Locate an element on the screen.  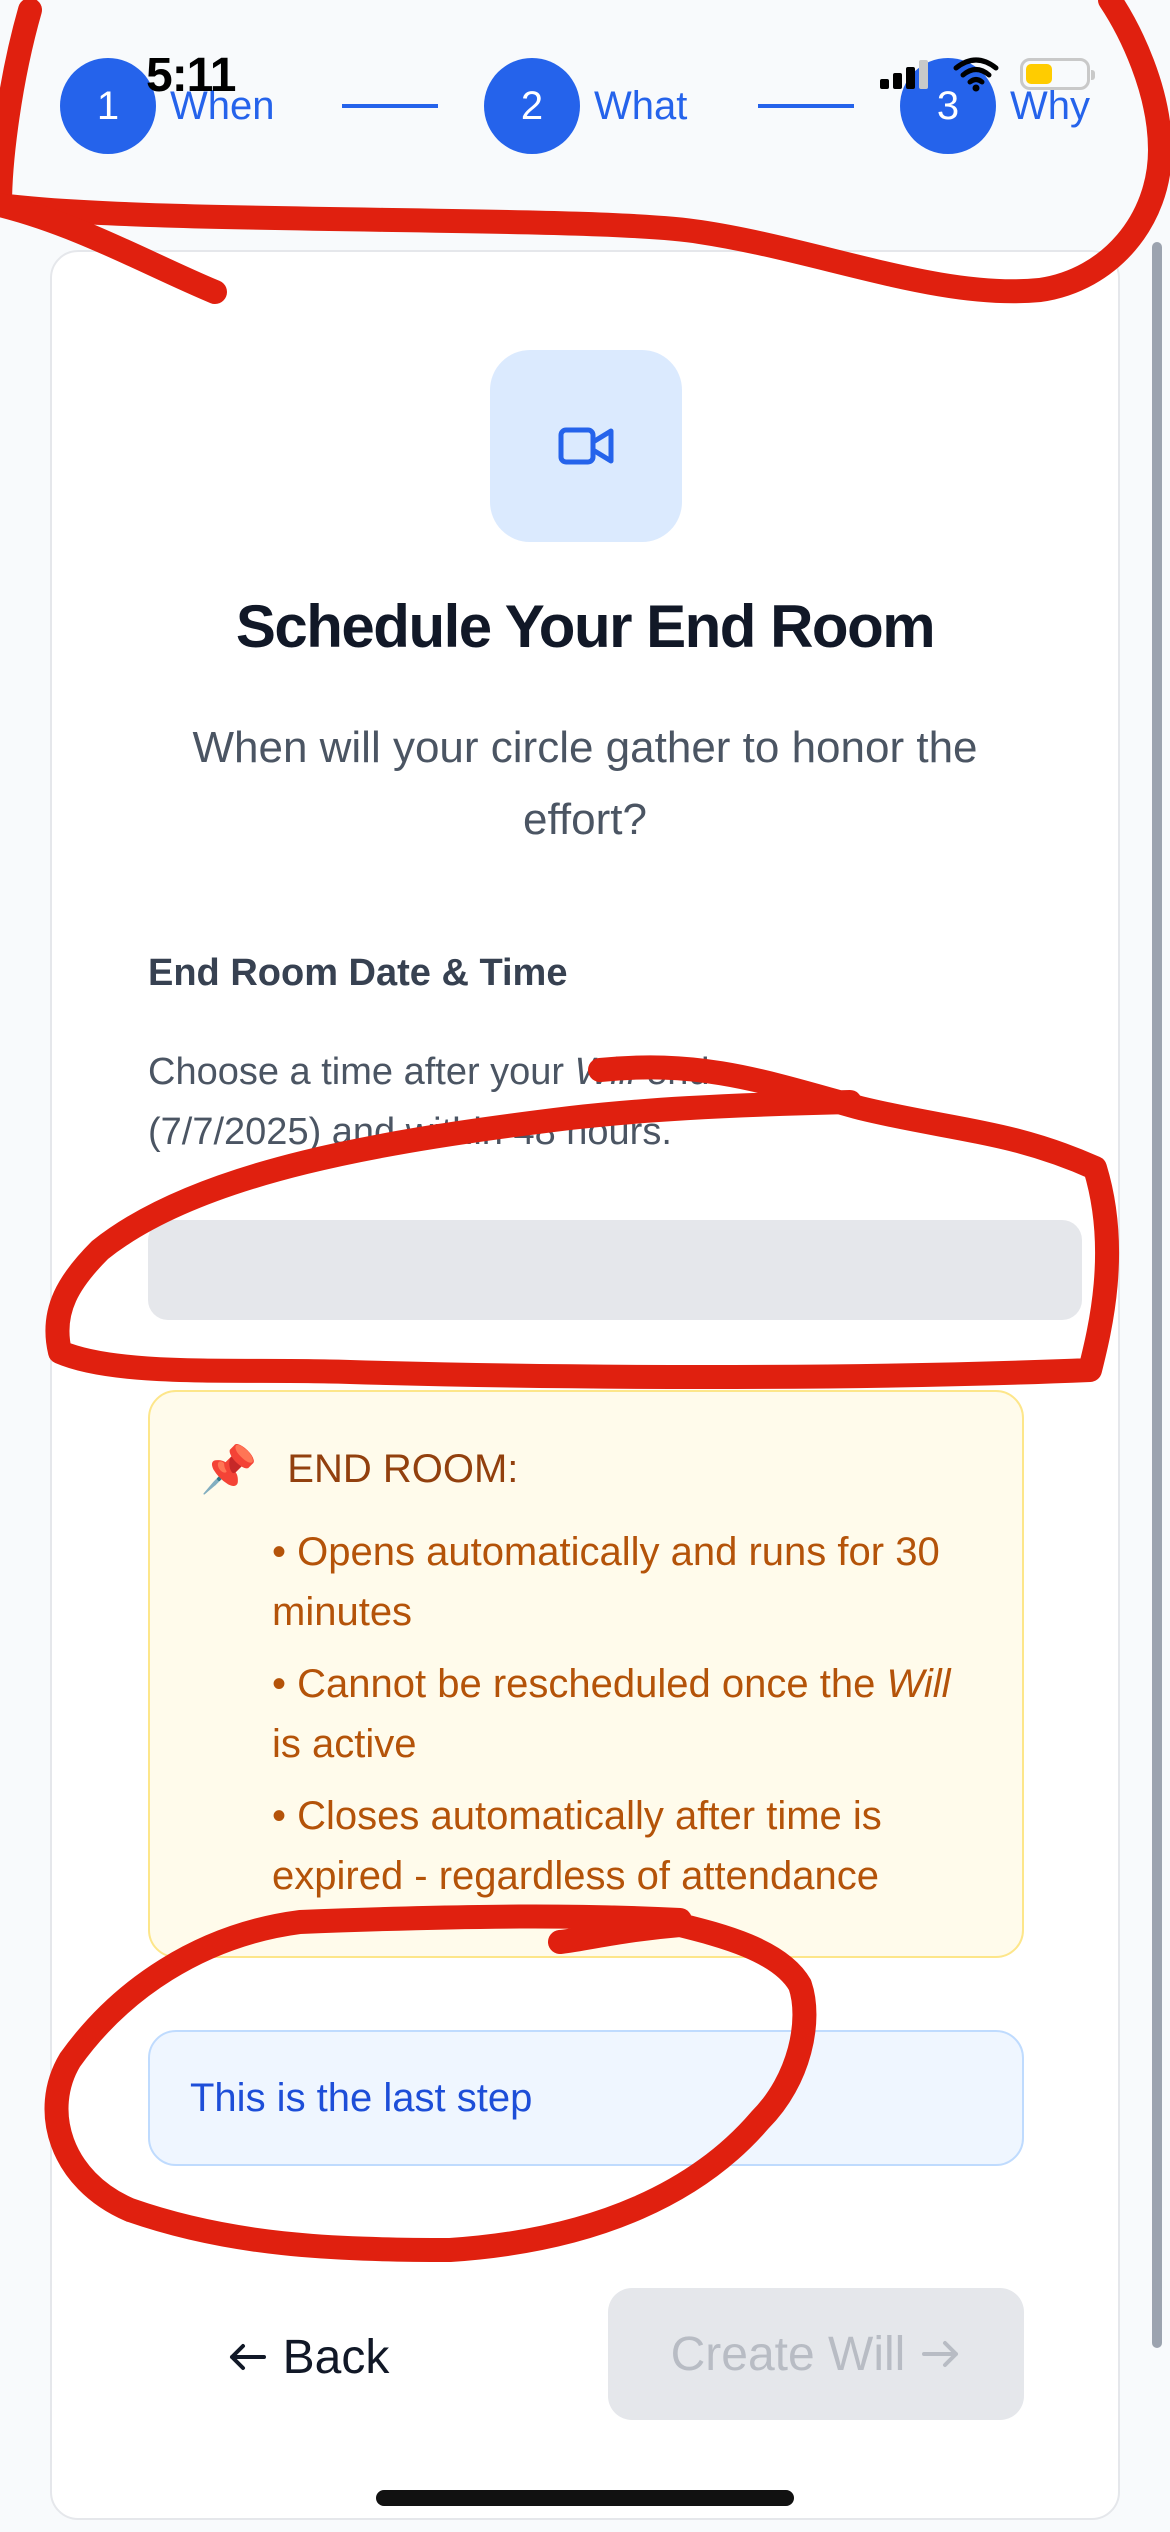
back-button: Back is located at coordinates (308, 2357).